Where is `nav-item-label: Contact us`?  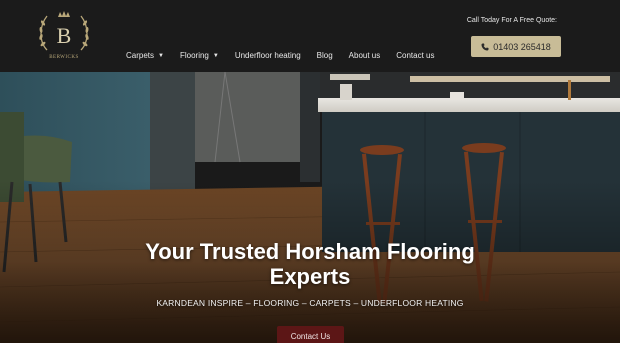 nav-item-label: Contact us is located at coordinates (415, 55).